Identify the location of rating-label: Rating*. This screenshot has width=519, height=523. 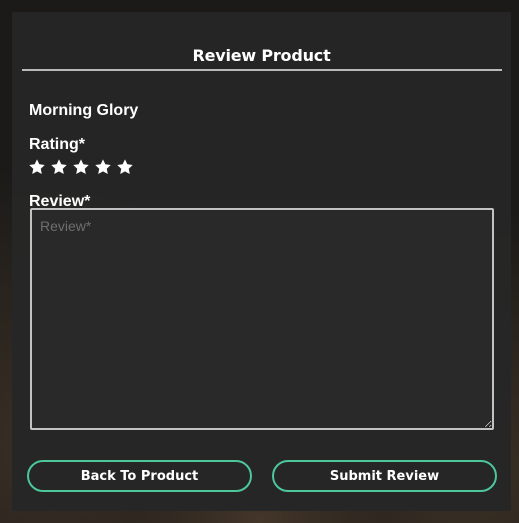
(57, 144).